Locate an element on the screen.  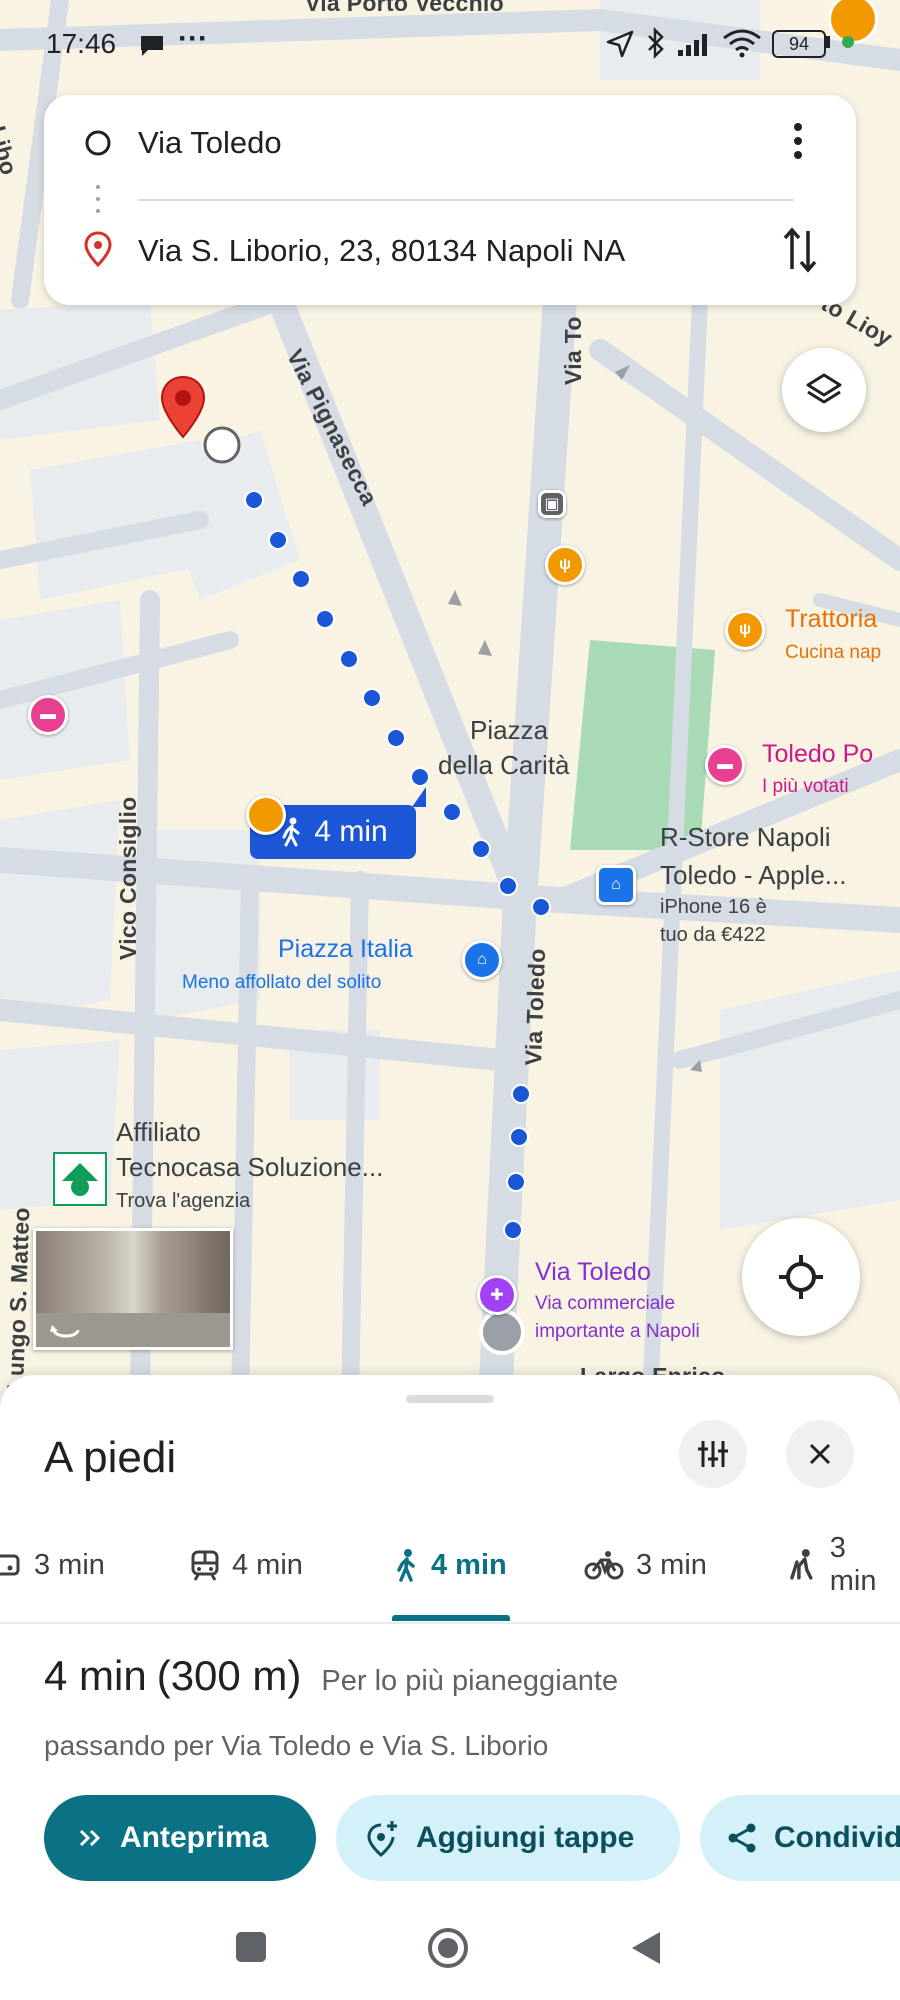
origin-field: Via Toledo is located at coordinates (210, 143).